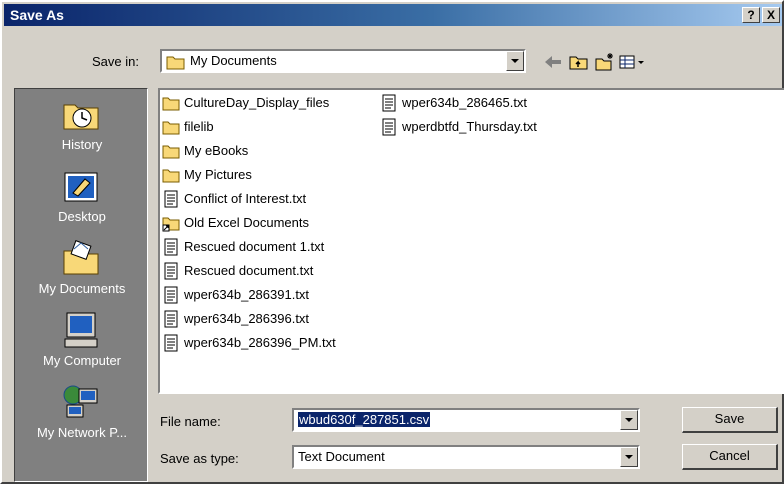  What do you see at coordinates (81, 117) in the screenshot?
I see `history-icon` at bounding box center [81, 117].